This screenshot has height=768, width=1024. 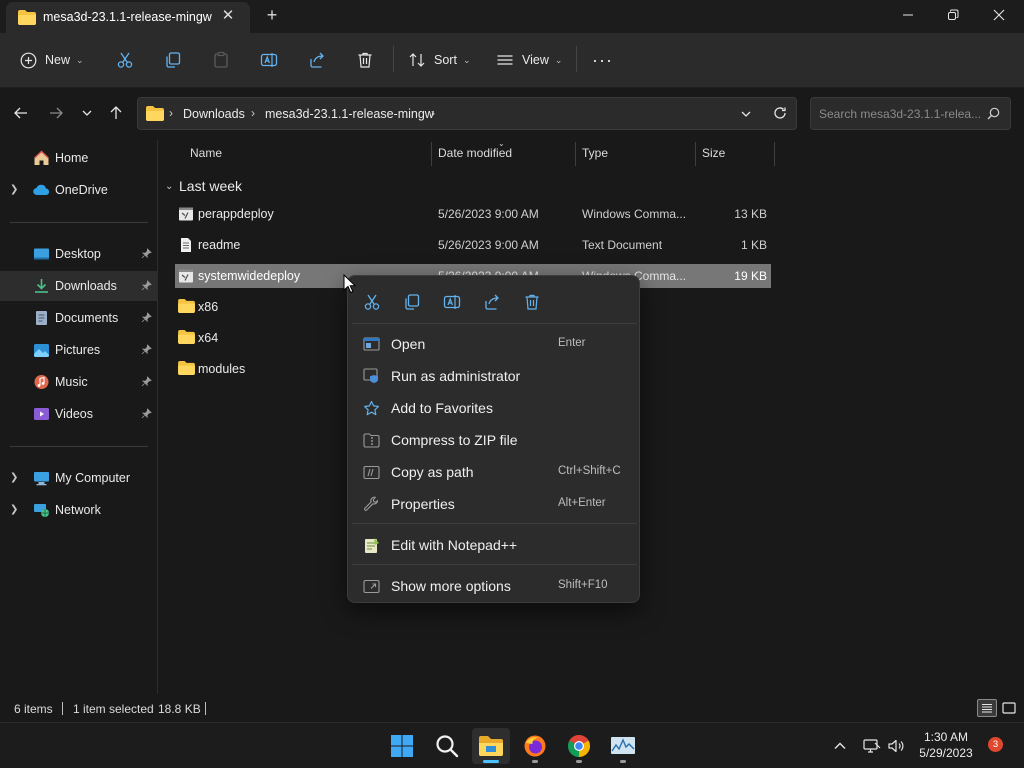 I want to click on folder-name: x86, so click(x=208, y=307).